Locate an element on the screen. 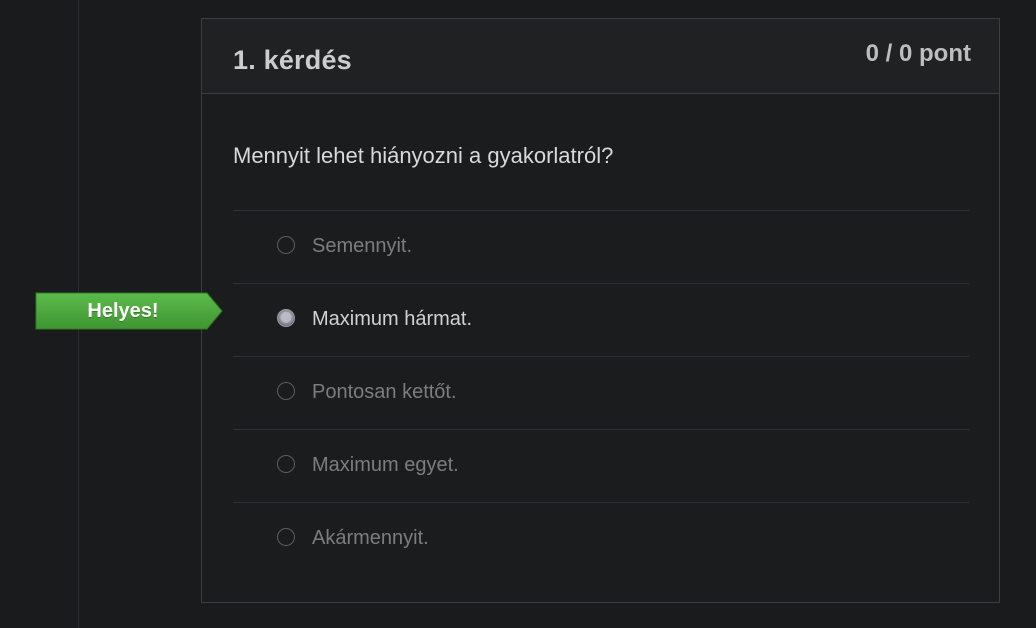  answer-option: Semennyit. is located at coordinates (601, 246).